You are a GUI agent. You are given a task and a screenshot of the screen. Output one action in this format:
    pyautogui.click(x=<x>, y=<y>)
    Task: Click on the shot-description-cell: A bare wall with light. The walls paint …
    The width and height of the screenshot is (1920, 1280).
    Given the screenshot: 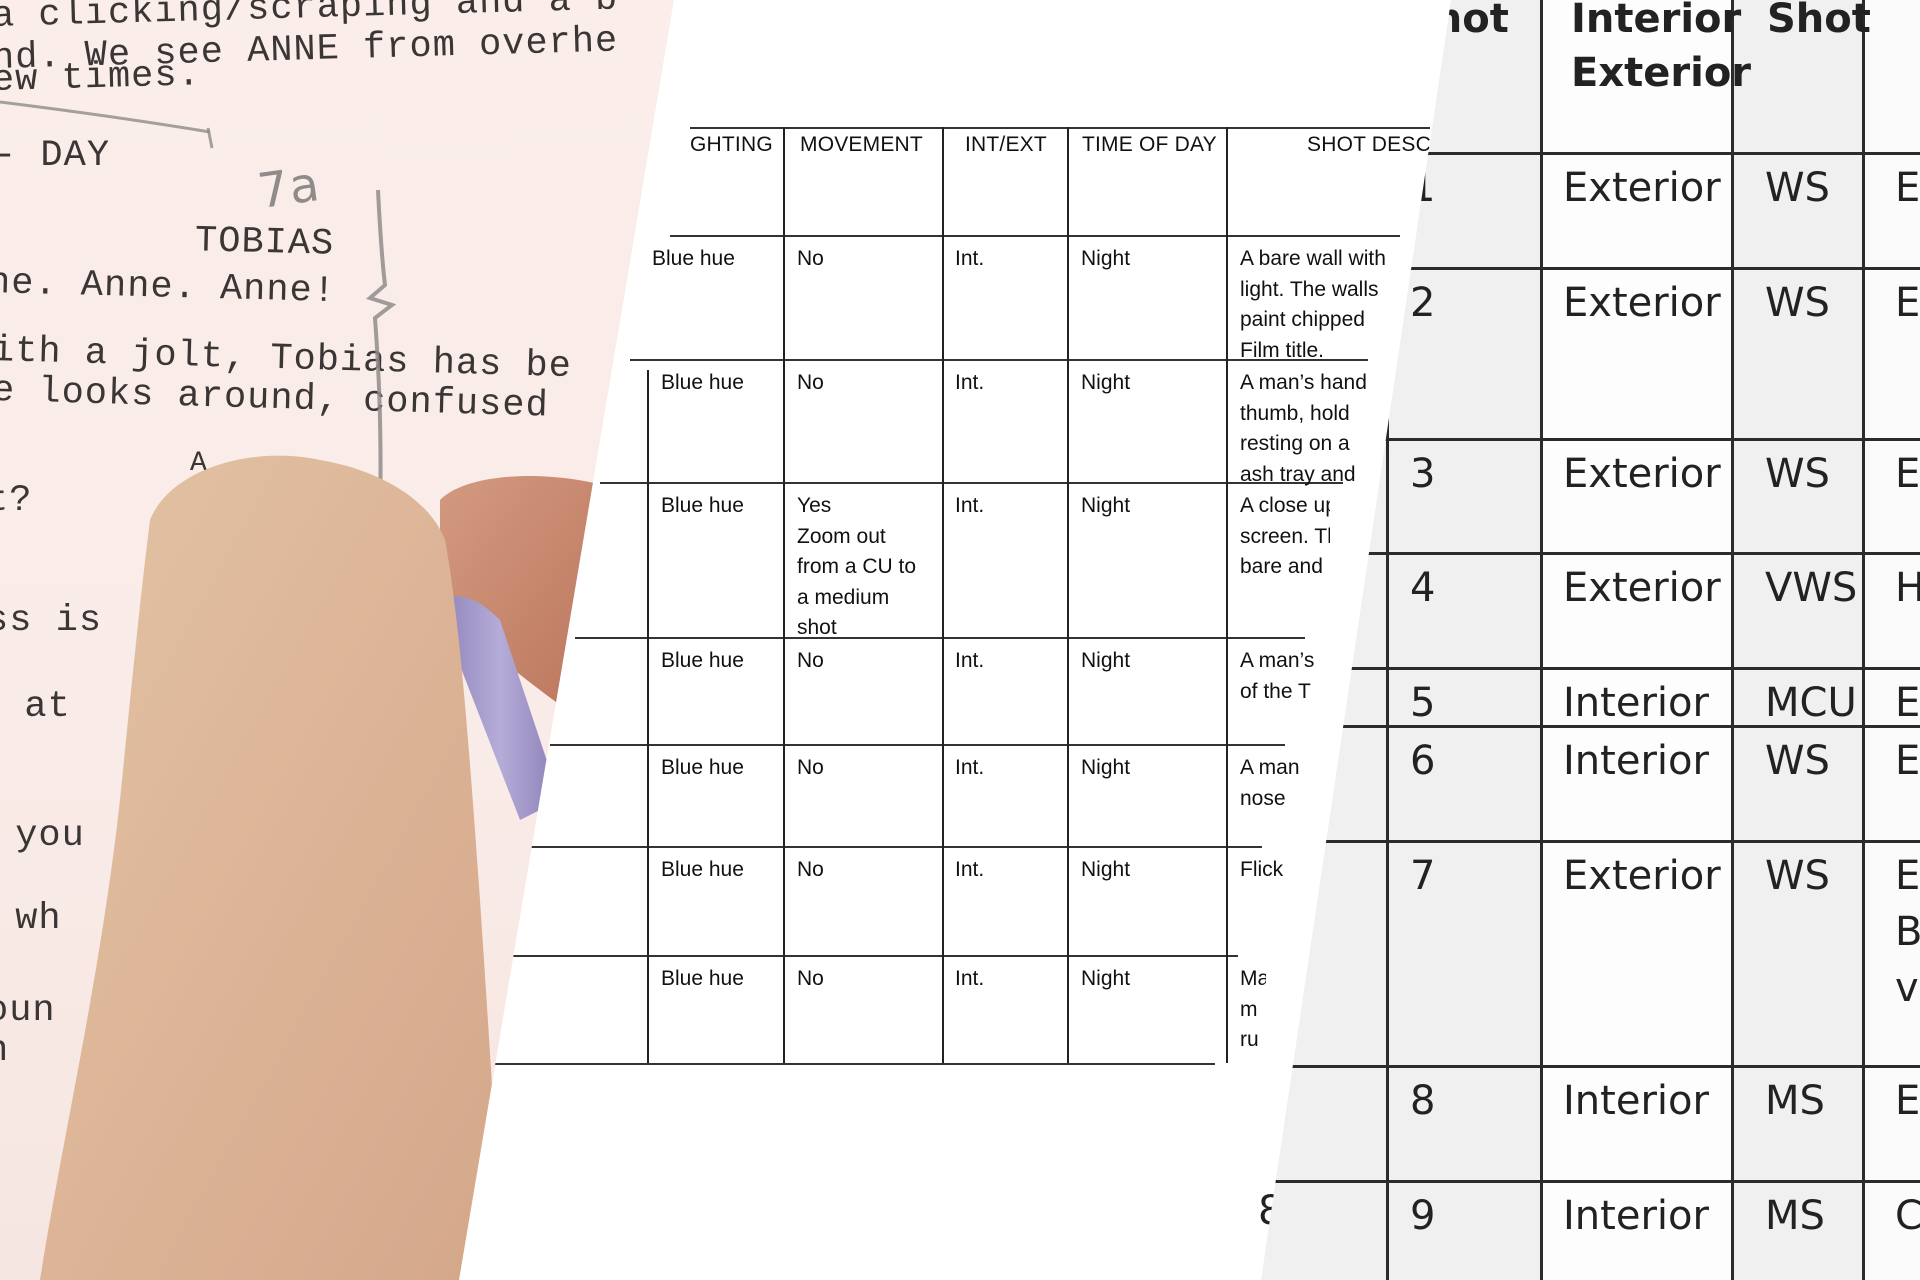 What is the action you would take?
    pyautogui.click(x=1313, y=304)
    